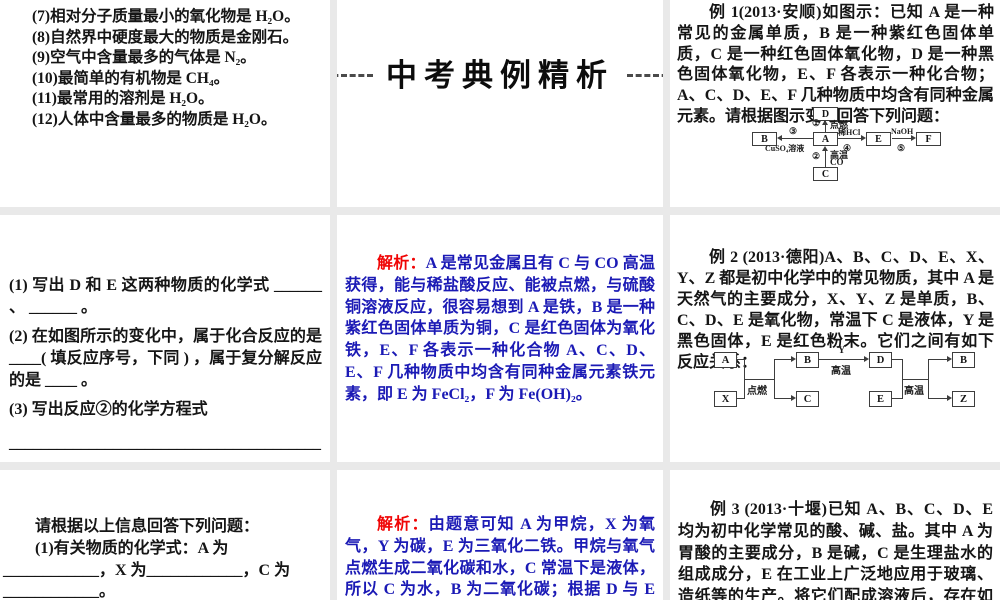 The image size is (1000, 600). I want to click on diagram1-box-a: A, so click(825, 139).